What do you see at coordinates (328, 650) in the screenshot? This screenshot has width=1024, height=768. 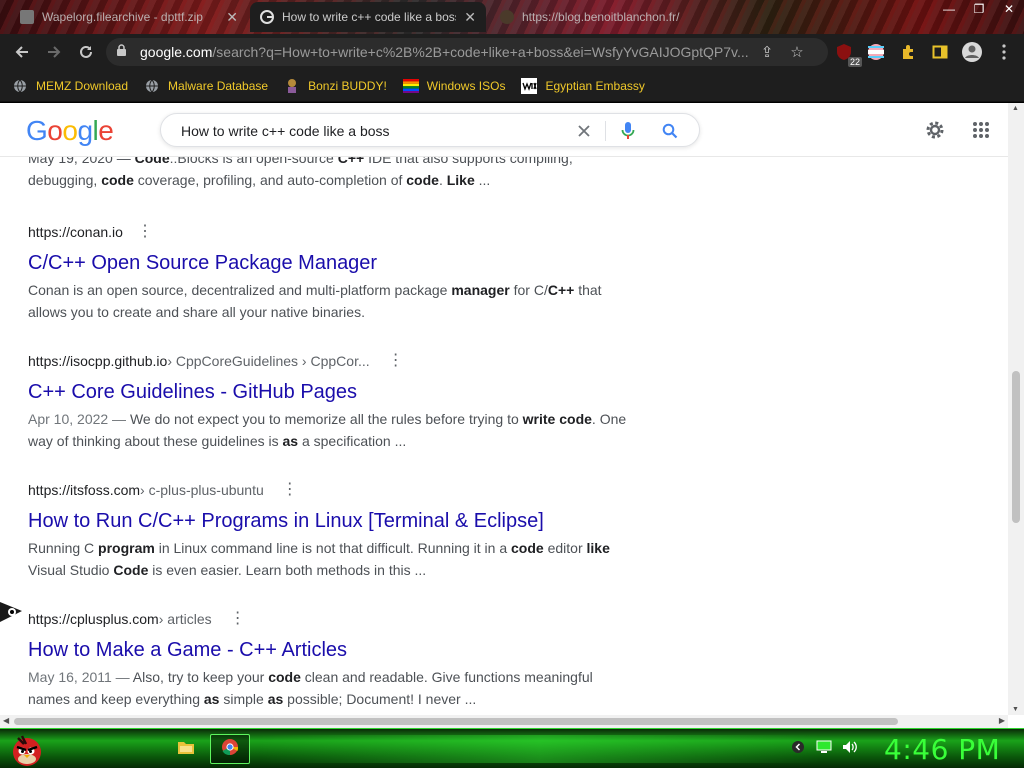 I see `result-title-link: How to Make a Game - C++ Articles` at bounding box center [328, 650].